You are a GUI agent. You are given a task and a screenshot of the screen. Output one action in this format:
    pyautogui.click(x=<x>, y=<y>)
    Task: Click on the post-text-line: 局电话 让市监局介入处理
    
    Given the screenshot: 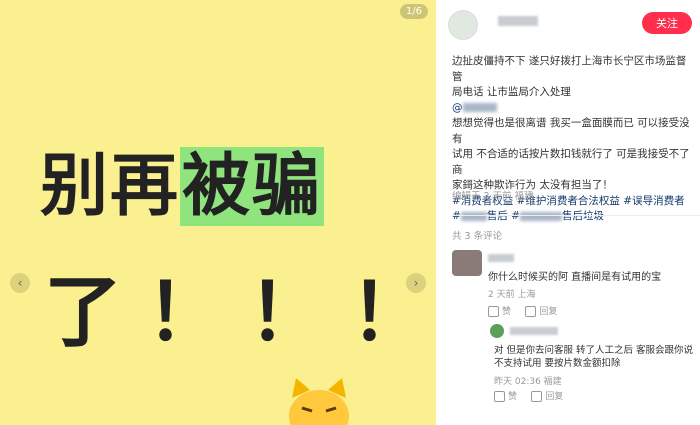 What is the action you would take?
    pyautogui.click(x=511, y=92)
    